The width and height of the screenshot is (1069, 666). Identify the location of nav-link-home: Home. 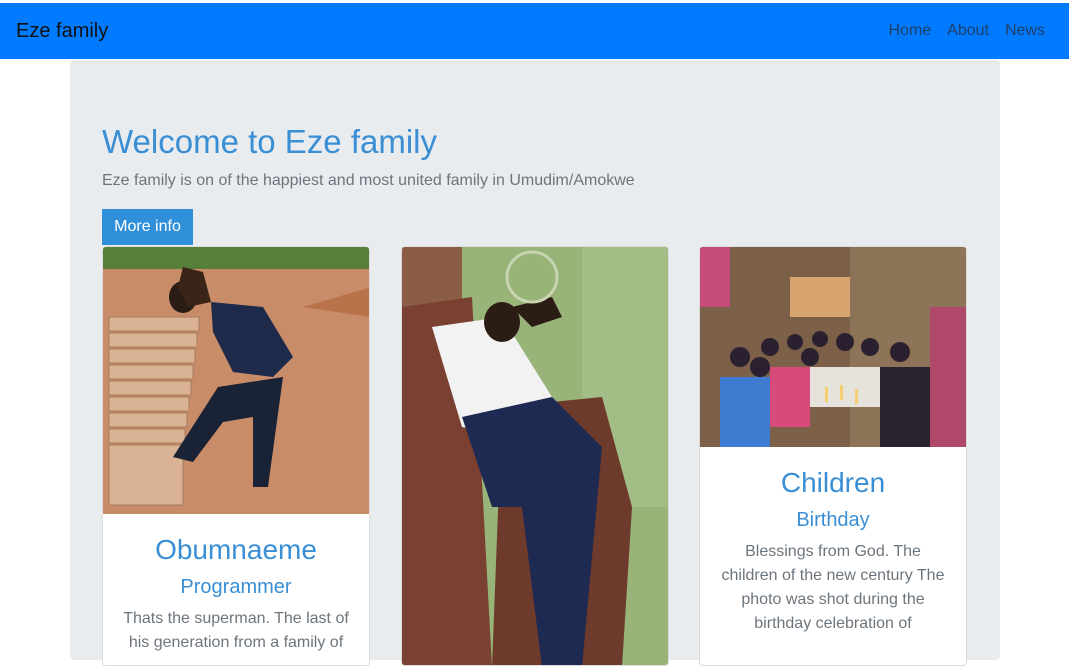
(909, 31).